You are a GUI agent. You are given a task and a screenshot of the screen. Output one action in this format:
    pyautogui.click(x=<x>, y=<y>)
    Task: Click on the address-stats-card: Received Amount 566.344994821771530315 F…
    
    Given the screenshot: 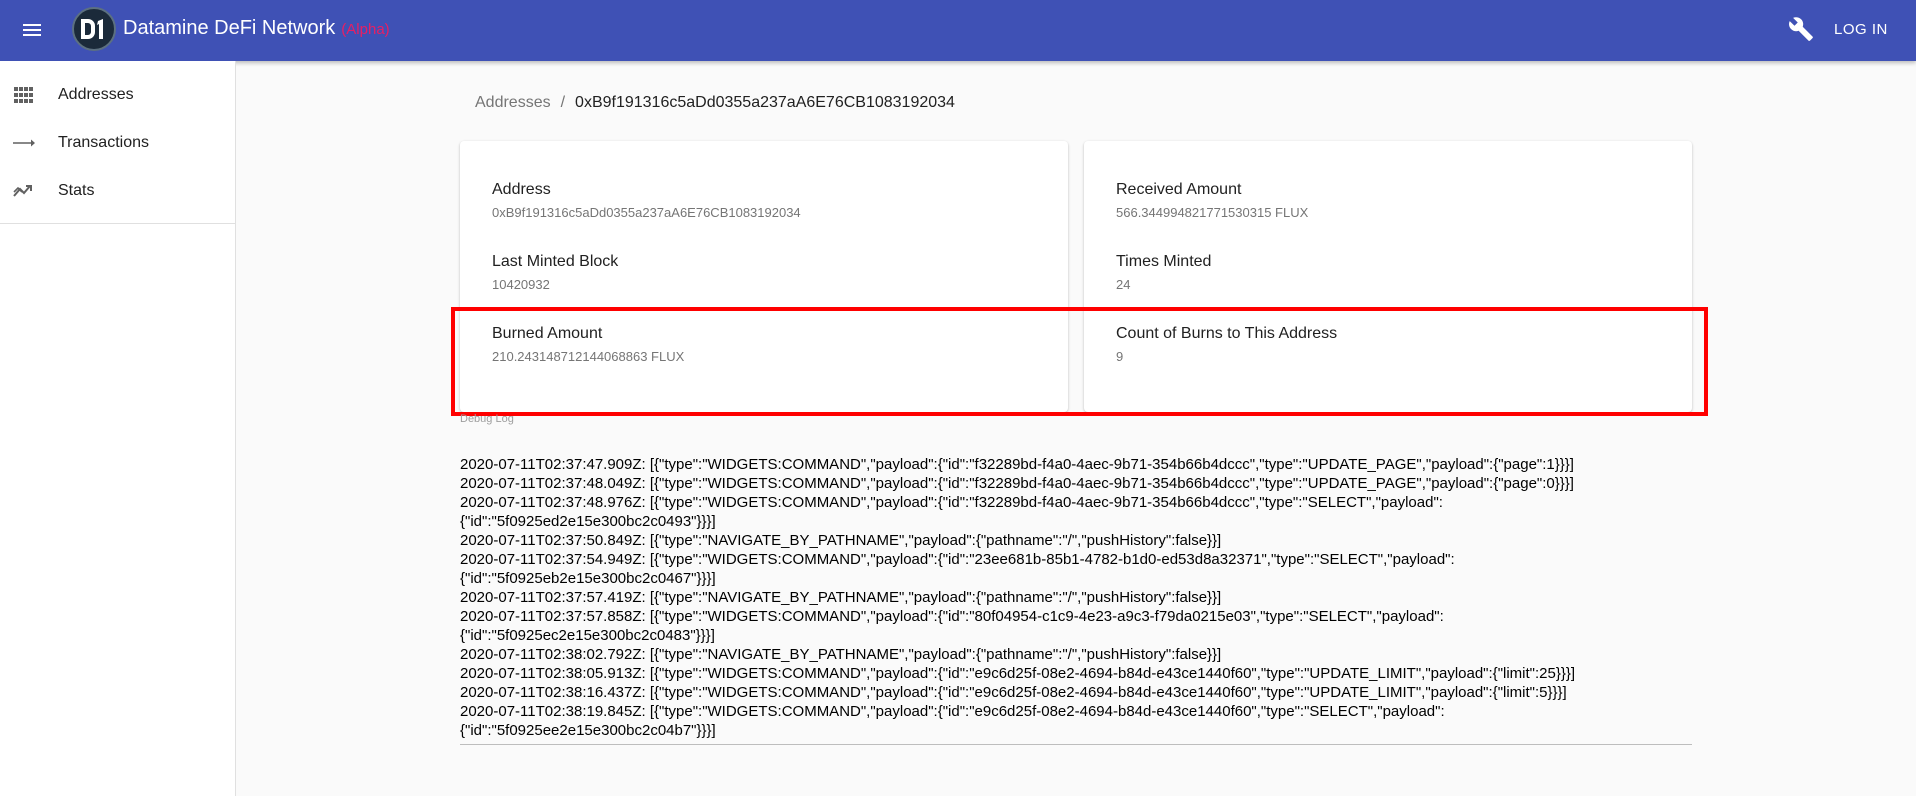 What is the action you would take?
    pyautogui.click(x=1388, y=276)
    